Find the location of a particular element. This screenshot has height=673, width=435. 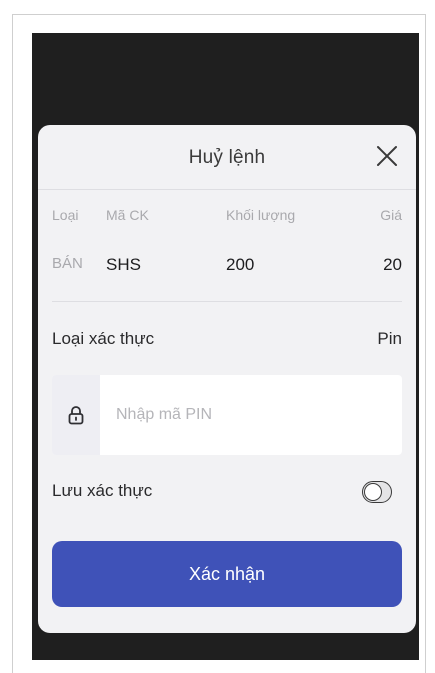

auth-type-value: Pin is located at coordinates (389, 338).